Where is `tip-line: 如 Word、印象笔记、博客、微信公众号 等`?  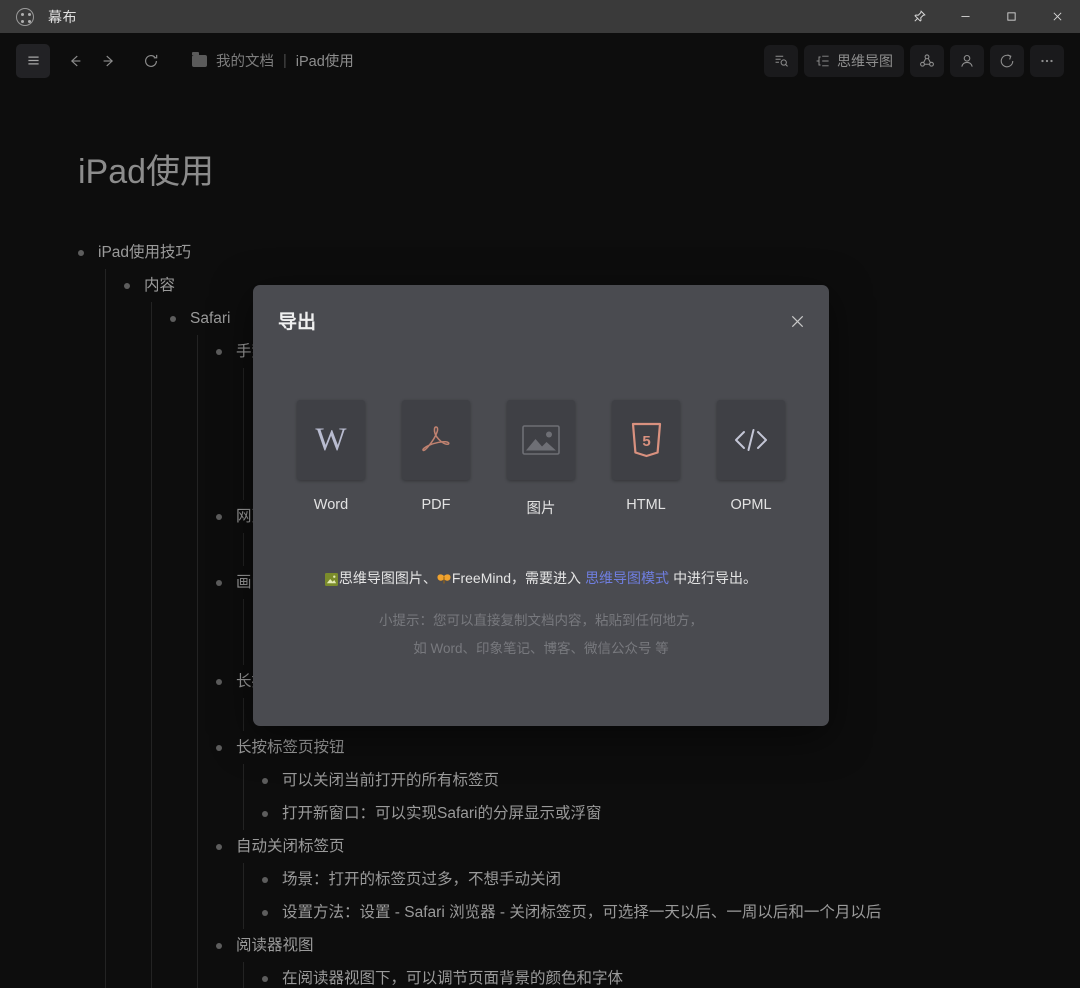
tip-line: 如 Word、印象笔记、博客、微信公众号 等 is located at coordinates (541, 648).